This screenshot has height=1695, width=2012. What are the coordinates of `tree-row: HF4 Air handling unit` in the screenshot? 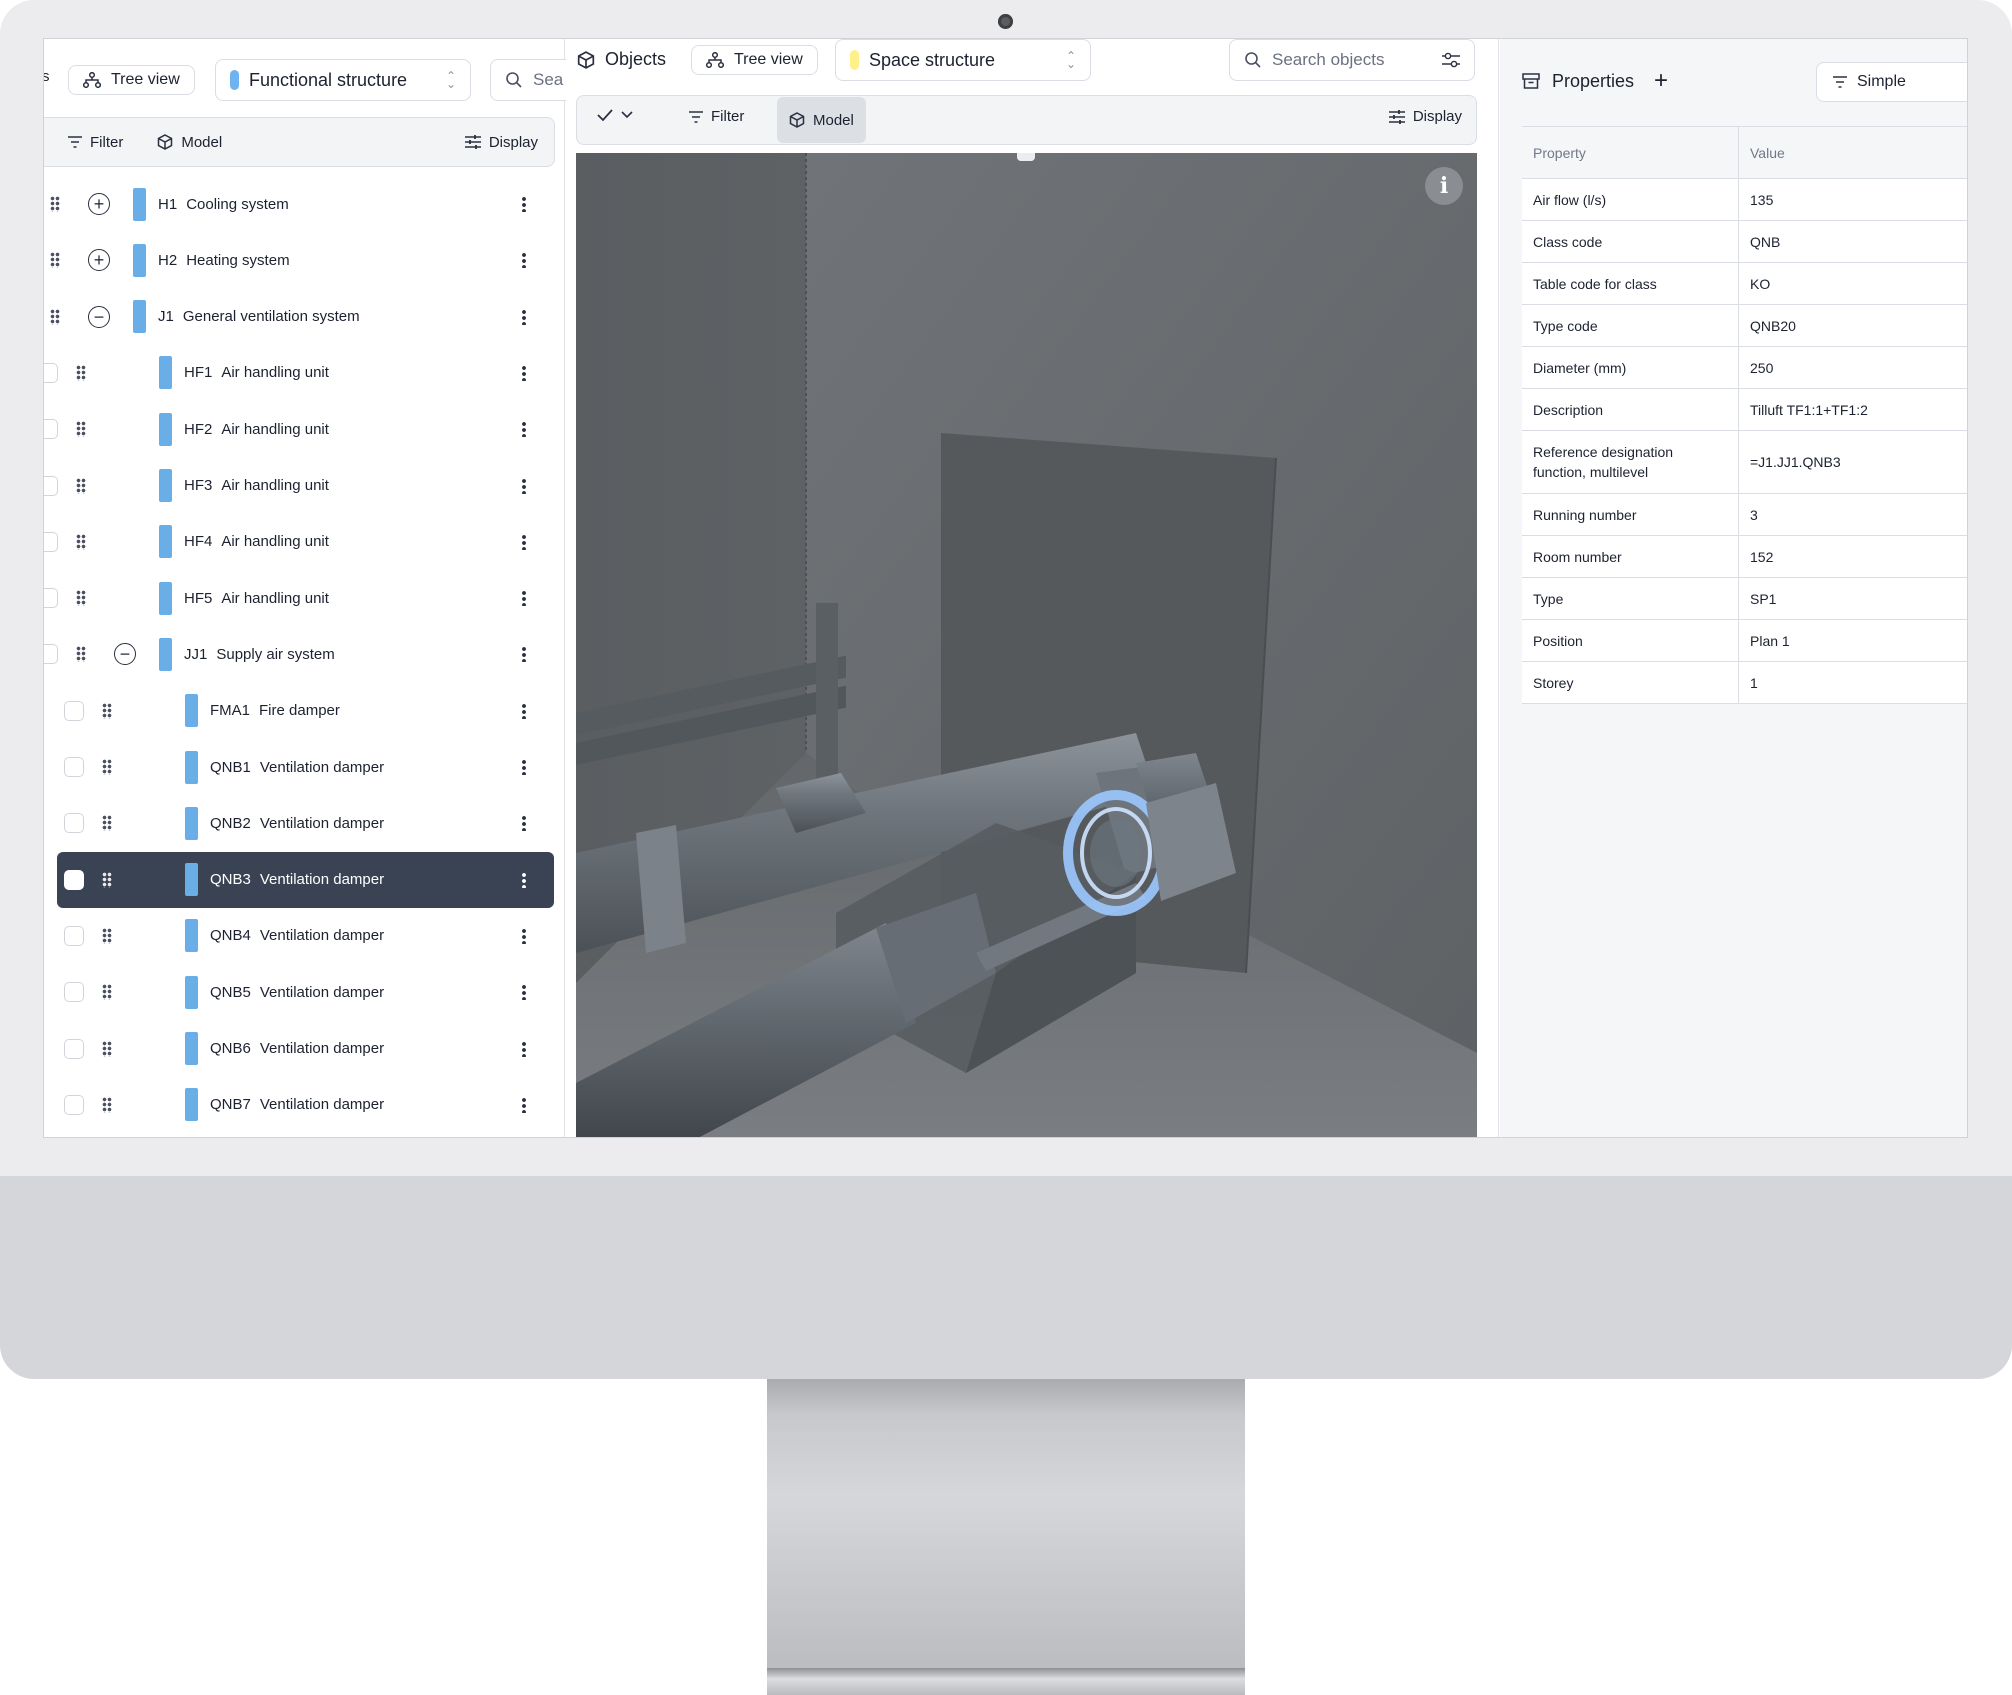 It's located at (299, 542).